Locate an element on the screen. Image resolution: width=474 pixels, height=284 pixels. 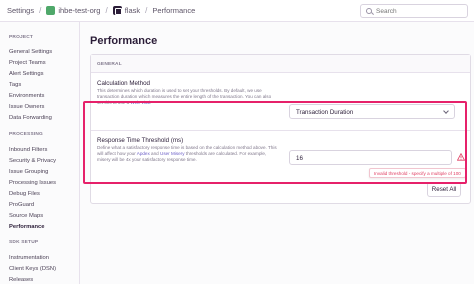
sidebar-section-processing: PROCESSING is located at coordinates (26, 134).